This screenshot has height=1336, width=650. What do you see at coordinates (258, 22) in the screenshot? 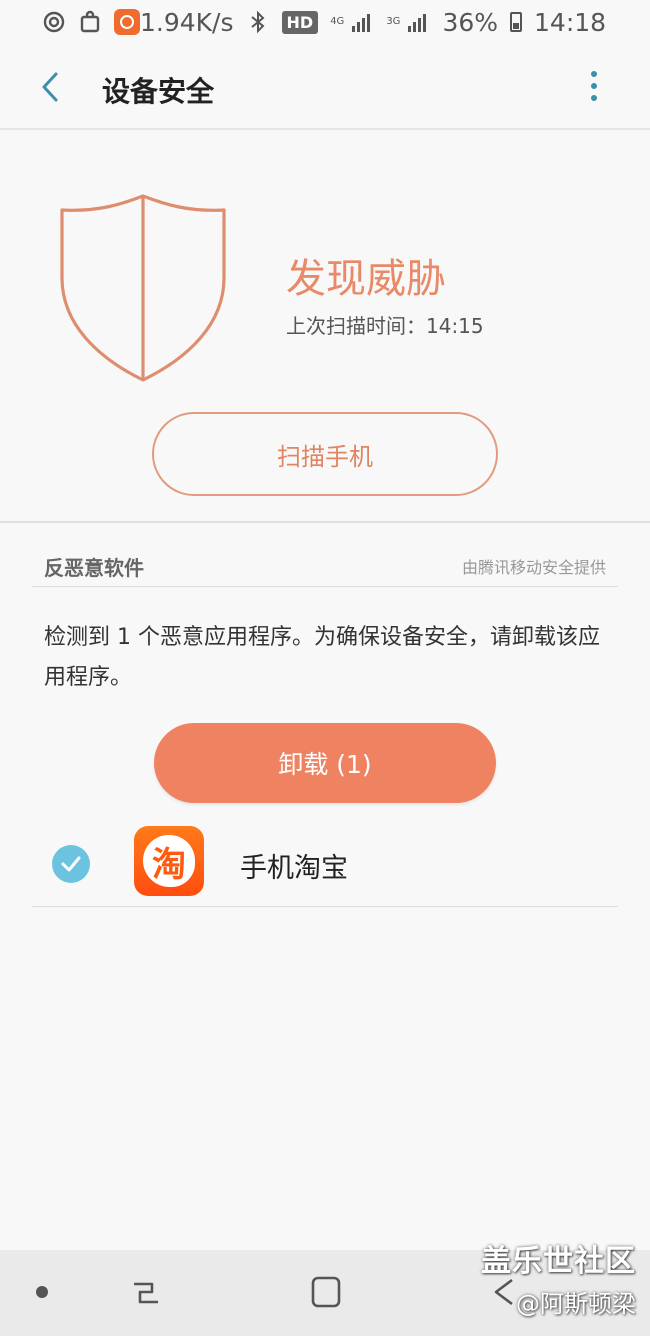
I see `bluetooth-icon` at bounding box center [258, 22].